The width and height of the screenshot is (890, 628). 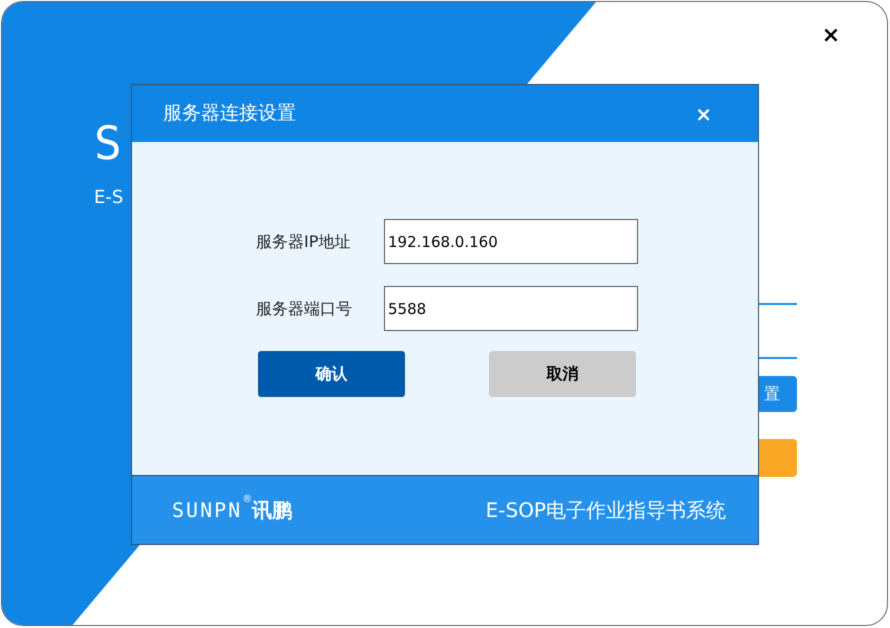 What do you see at coordinates (511, 241) in the screenshot?
I see `input-field: 192.168.0.160` at bounding box center [511, 241].